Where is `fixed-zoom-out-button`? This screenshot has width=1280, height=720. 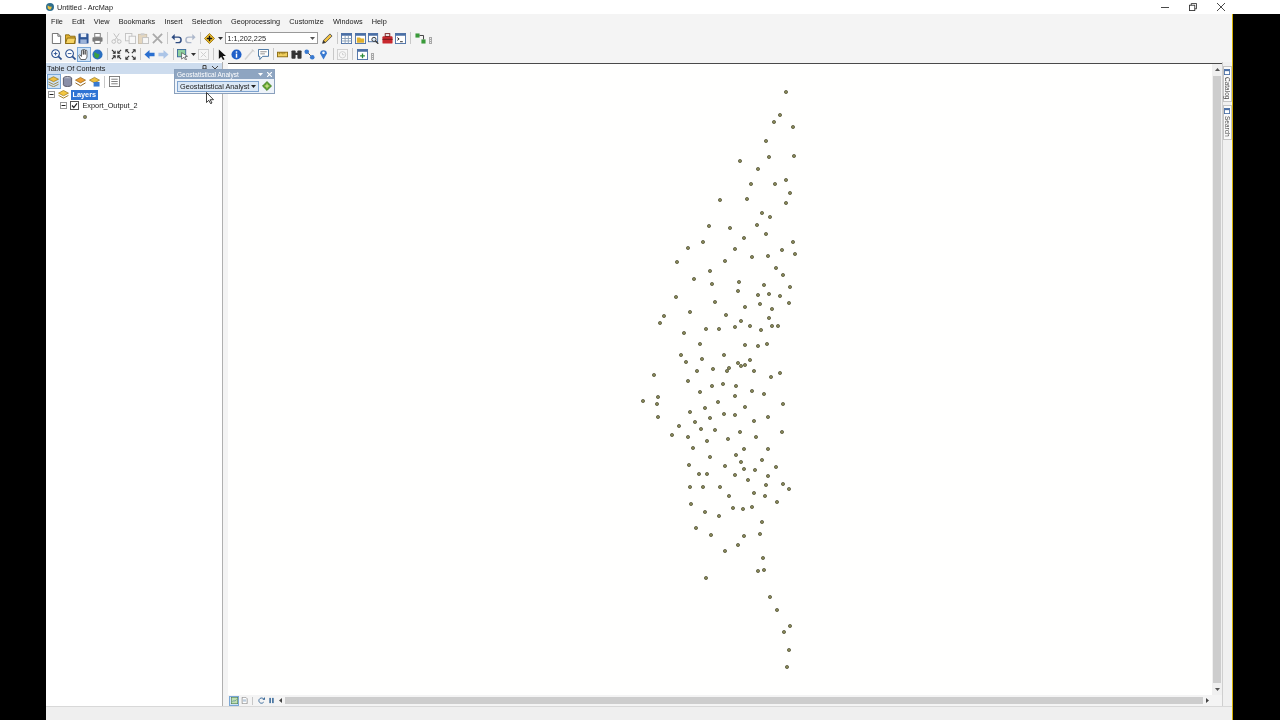
fixed-zoom-out-button is located at coordinates (130, 54).